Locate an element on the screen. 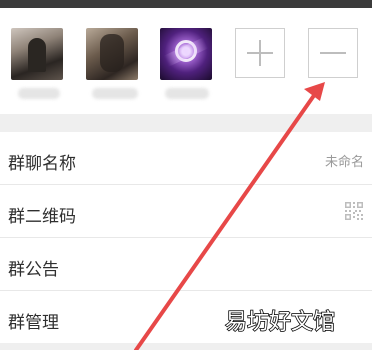  plus-icon is located at coordinates (260, 53).